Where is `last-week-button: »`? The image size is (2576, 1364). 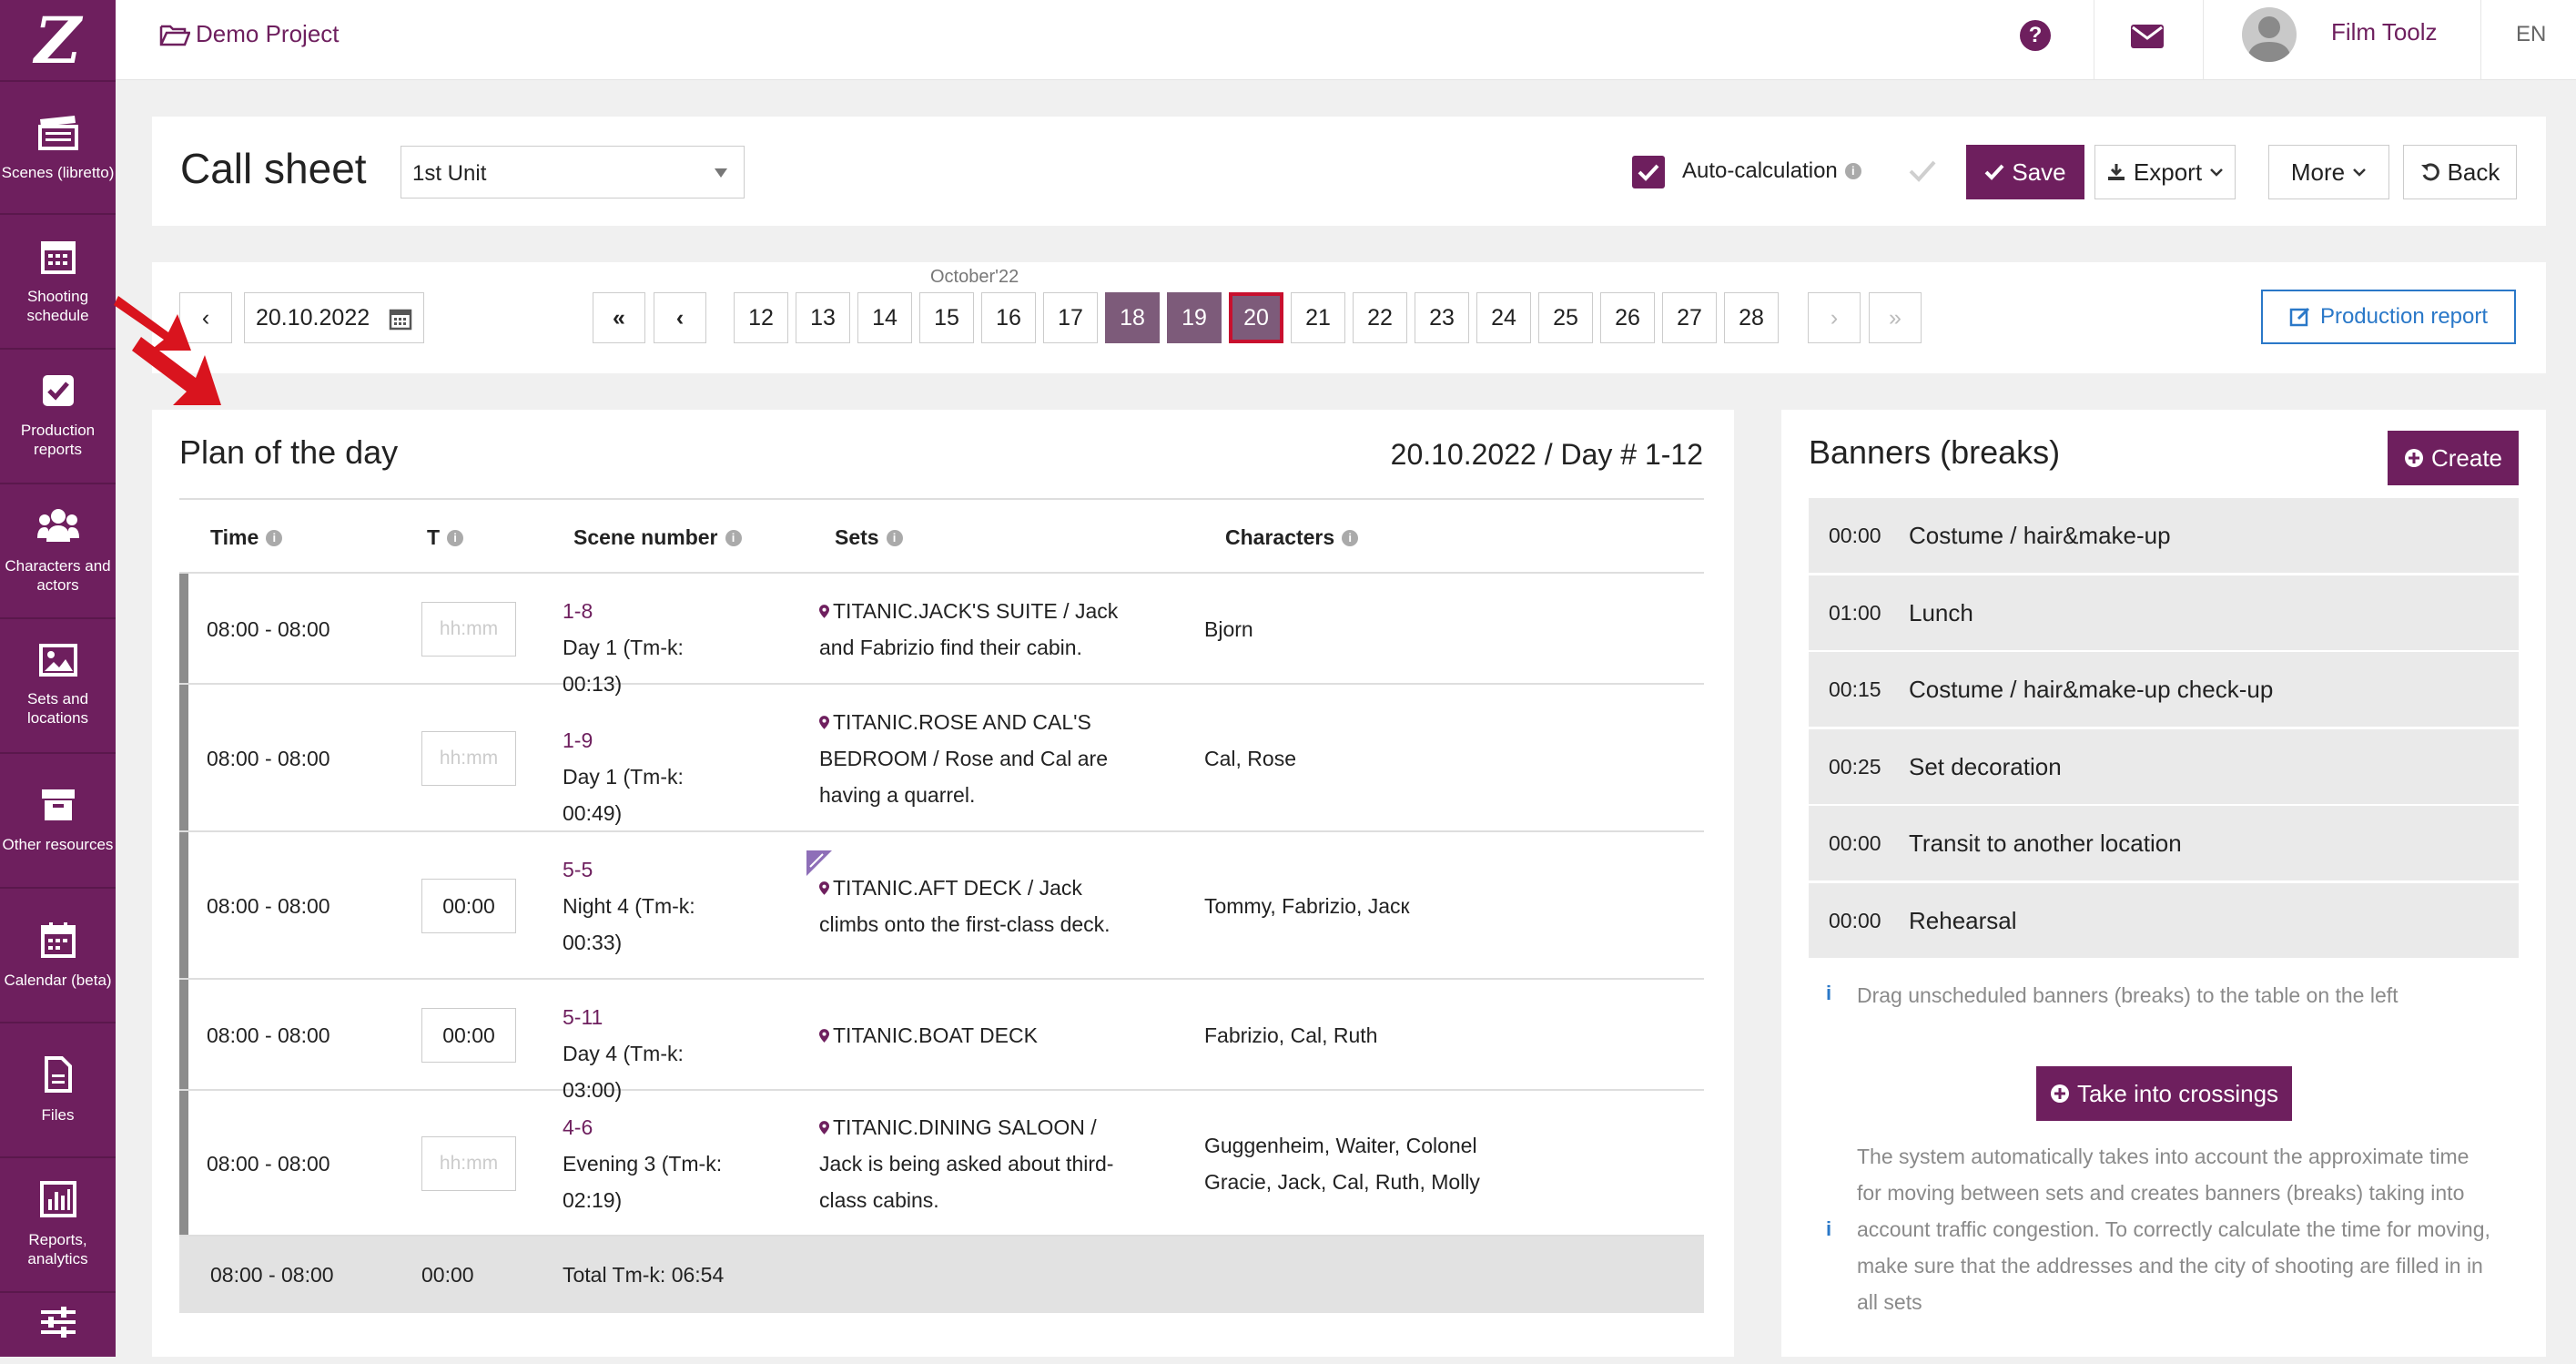 last-week-button: » is located at coordinates (1896, 317).